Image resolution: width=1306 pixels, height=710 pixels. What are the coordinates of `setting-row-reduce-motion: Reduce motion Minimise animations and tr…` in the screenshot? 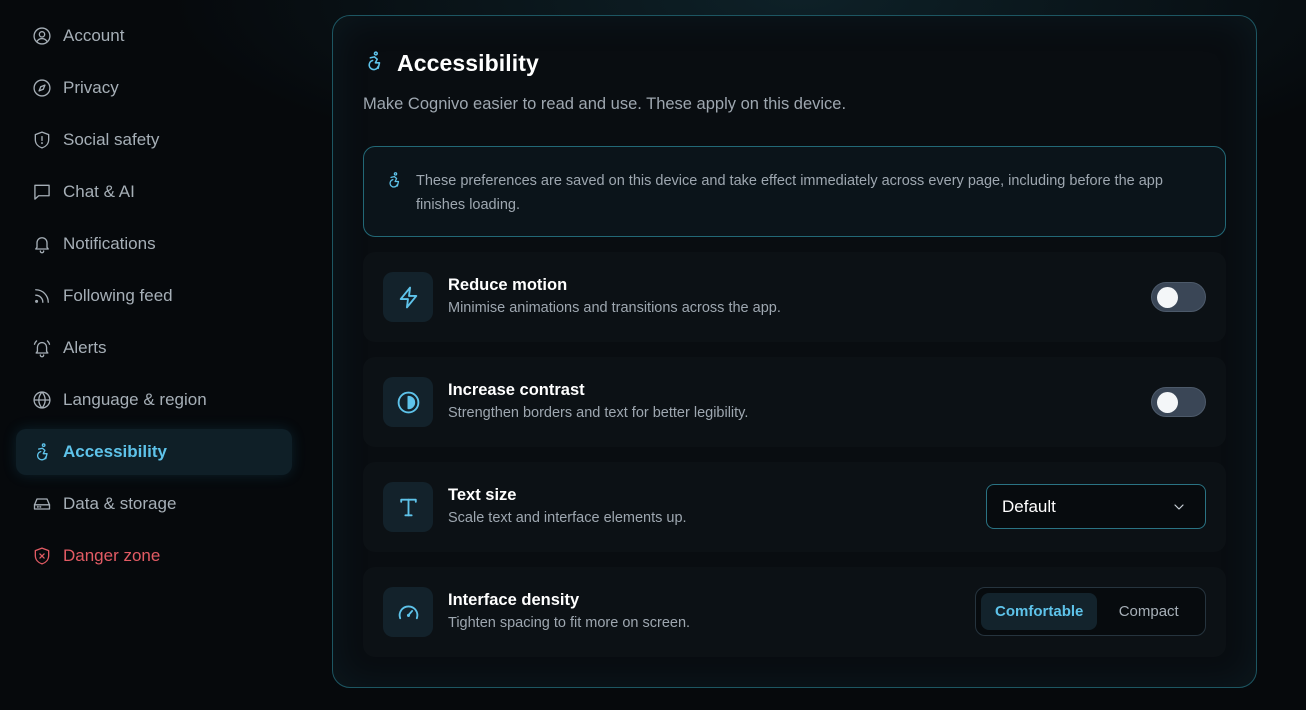 It's located at (794, 297).